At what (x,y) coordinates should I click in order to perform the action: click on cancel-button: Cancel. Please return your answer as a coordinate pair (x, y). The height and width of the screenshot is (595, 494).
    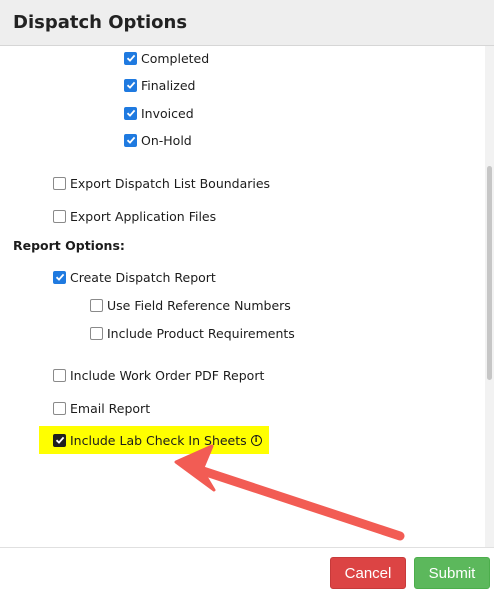
    Looking at the image, I should click on (368, 573).